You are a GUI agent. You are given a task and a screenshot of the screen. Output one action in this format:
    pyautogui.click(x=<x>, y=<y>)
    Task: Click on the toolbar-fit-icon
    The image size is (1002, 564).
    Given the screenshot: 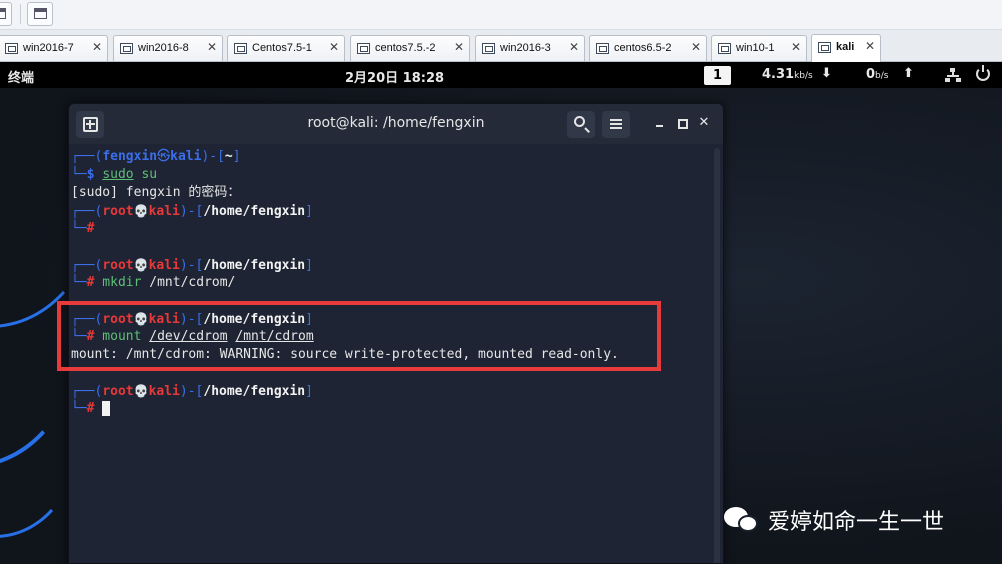 What is the action you would take?
    pyautogui.click(x=6, y=14)
    